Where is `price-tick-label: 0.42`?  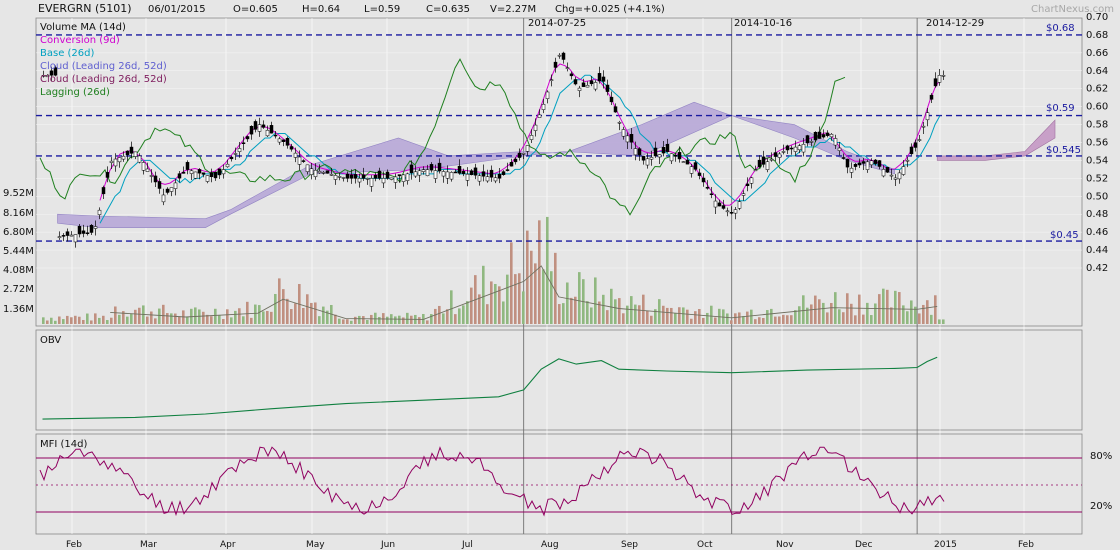 price-tick-label: 0.42 is located at coordinates (1097, 268).